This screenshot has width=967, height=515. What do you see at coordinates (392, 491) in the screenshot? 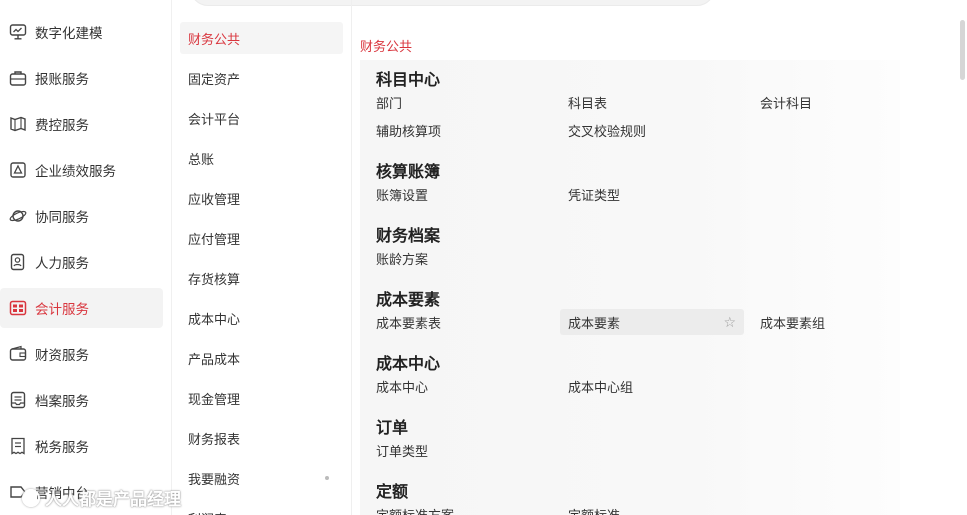
I see `group-title: 定额` at bounding box center [392, 491].